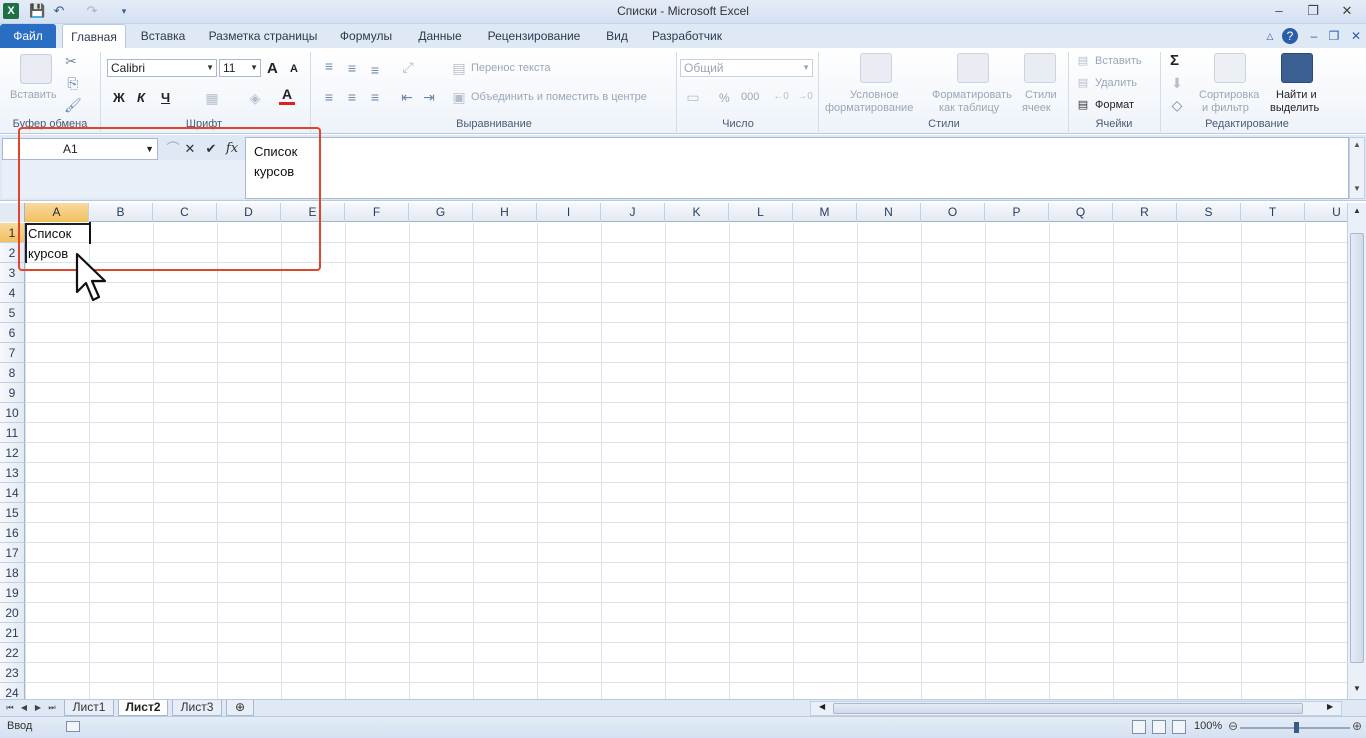  Describe the element at coordinates (28, 36) in the screenshot. I see `tab-file: Файл` at that location.